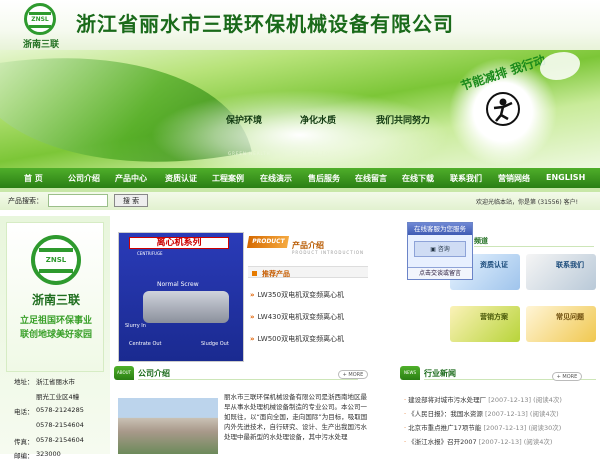 This screenshot has width=600, height=460. Describe the element at coordinates (434, 249) in the screenshot. I see `chat-icon: ▣` at that location.